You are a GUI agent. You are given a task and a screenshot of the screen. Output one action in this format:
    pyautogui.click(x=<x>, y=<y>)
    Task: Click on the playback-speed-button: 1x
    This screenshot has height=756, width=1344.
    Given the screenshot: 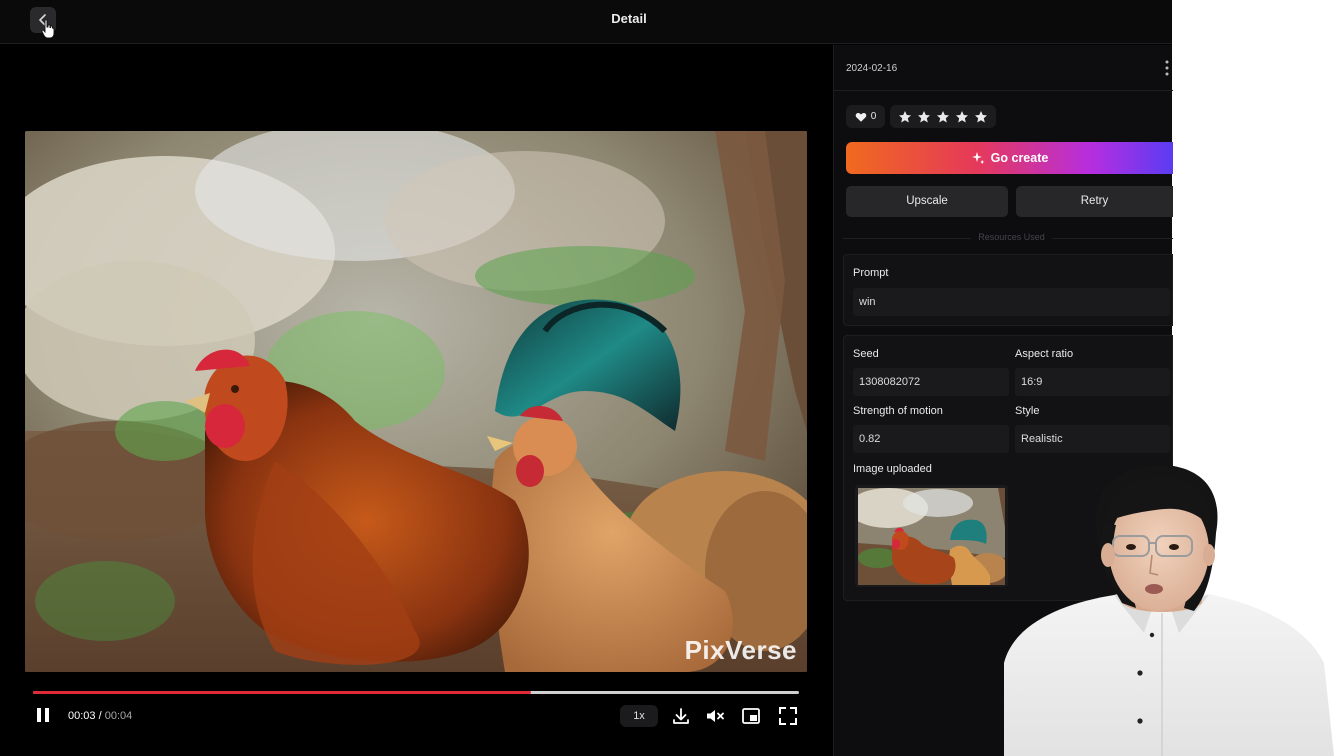 What is the action you would take?
    pyautogui.click(x=639, y=716)
    